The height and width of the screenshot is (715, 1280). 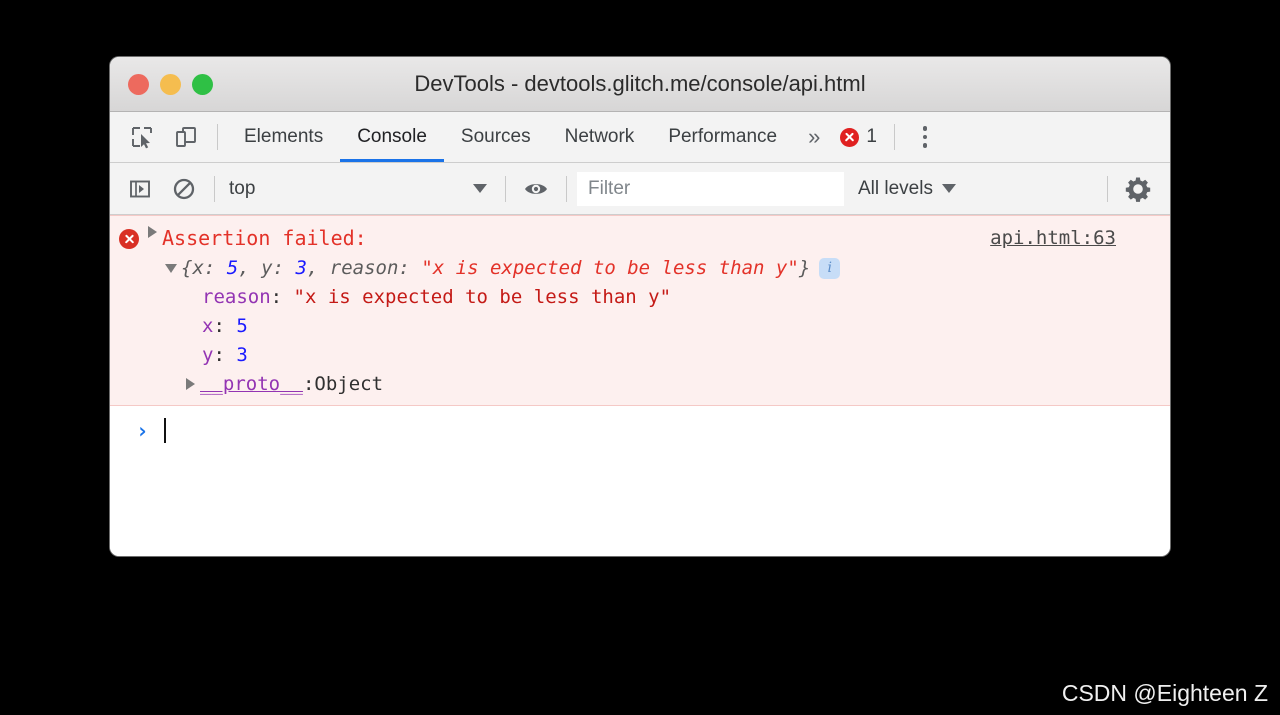 I want to click on tab-performance: Performance, so click(x=722, y=137).